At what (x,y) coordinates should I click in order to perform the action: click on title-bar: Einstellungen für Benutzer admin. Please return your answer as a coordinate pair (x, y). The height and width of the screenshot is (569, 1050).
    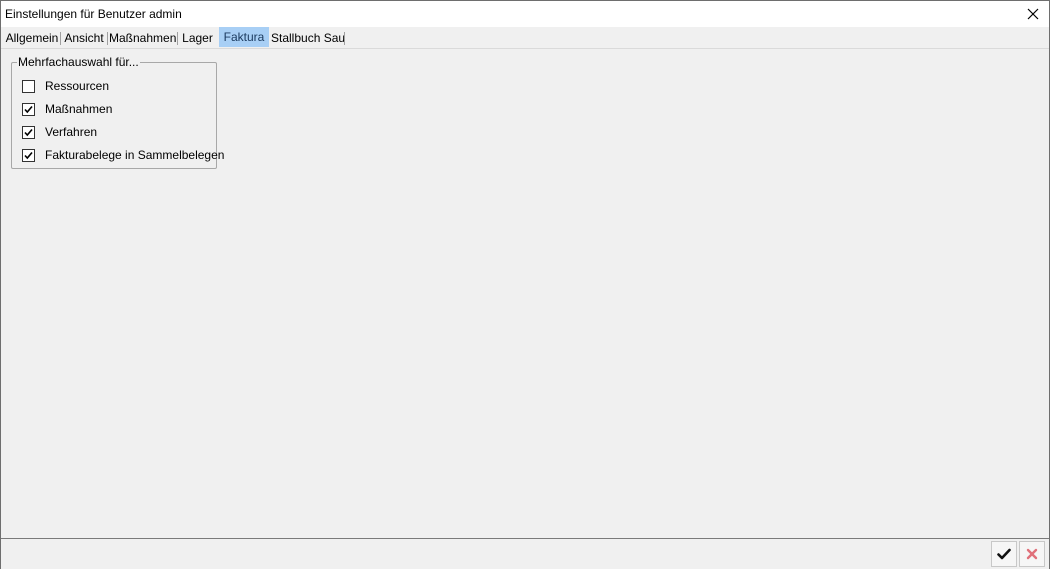
    Looking at the image, I should click on (525, 14).